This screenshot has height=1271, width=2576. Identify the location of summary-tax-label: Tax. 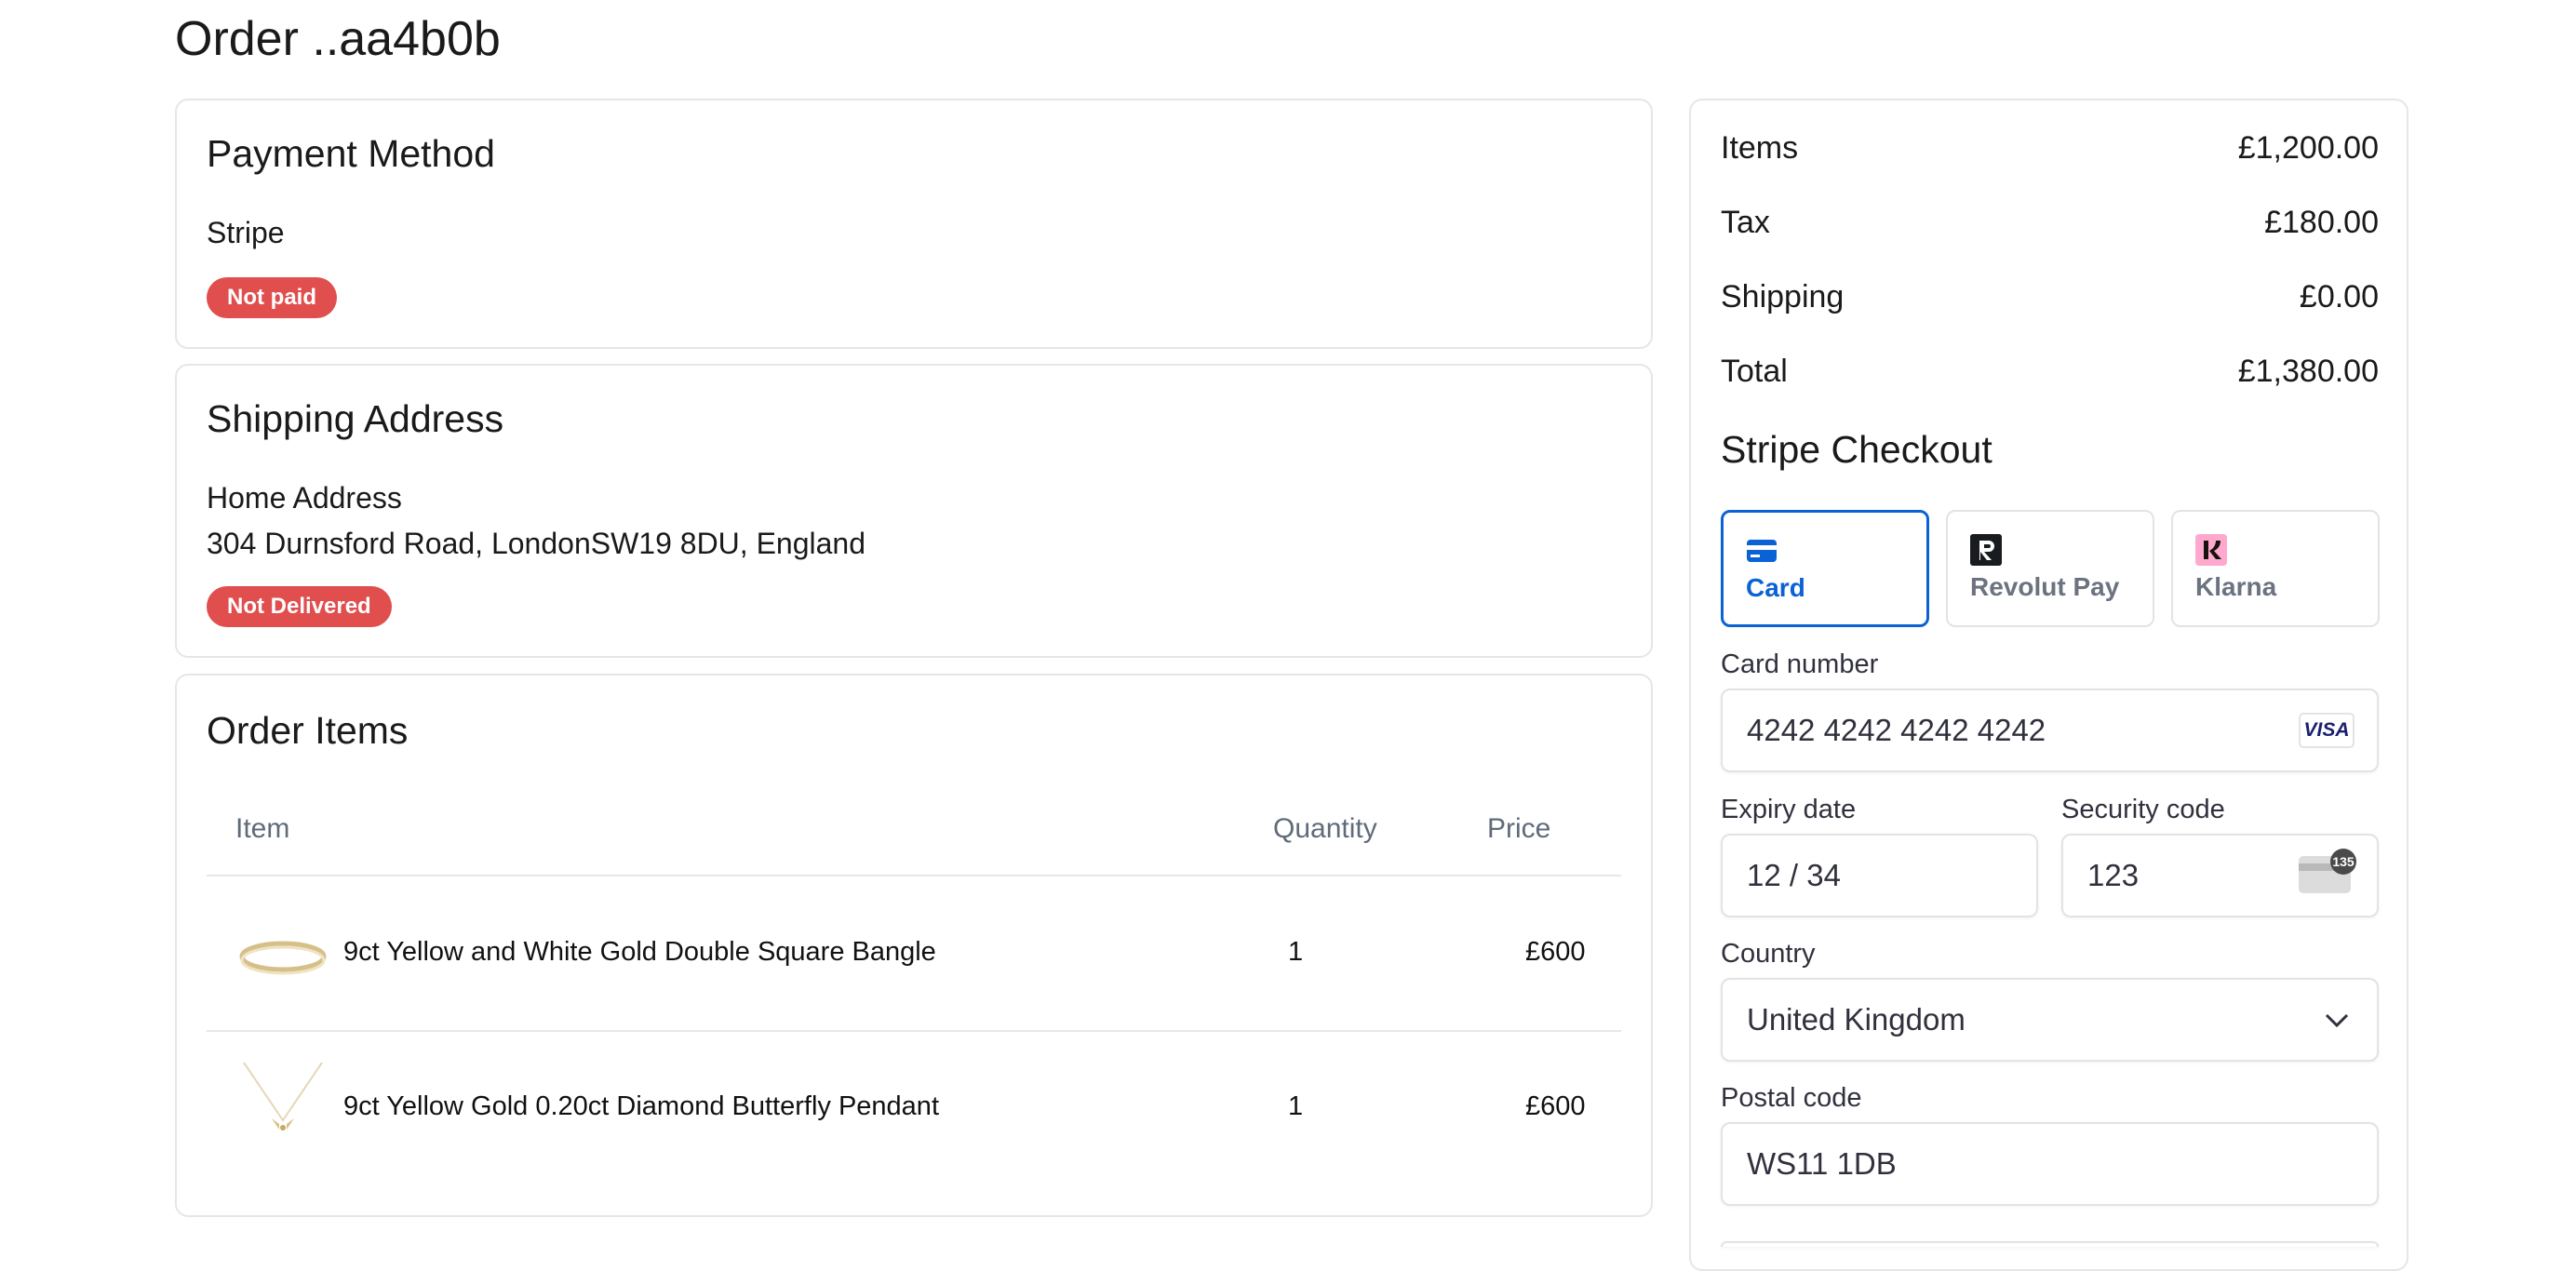
(1745, 222).